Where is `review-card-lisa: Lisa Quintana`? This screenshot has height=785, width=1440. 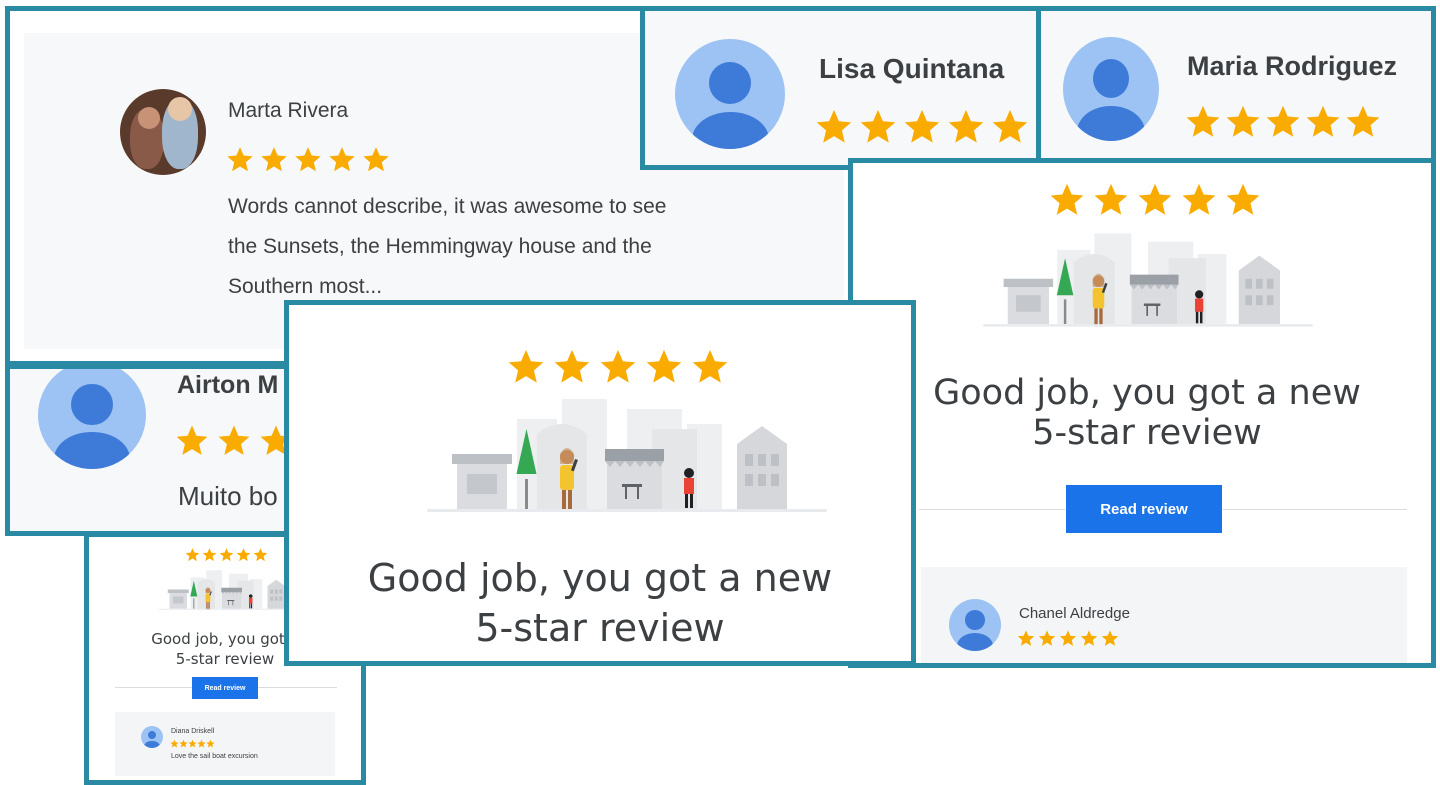 review-card-lisa: Lisa Quintana is located at coordinates (841, 88).